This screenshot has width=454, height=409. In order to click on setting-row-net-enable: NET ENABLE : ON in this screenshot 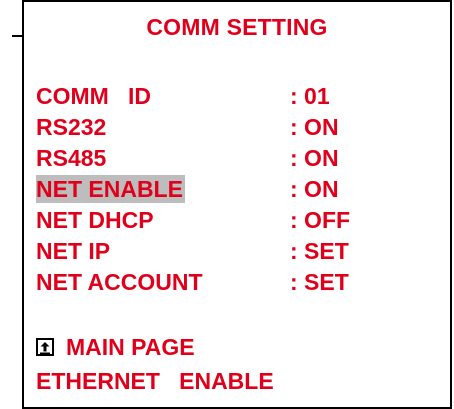, I will do `click(241, 190)`.